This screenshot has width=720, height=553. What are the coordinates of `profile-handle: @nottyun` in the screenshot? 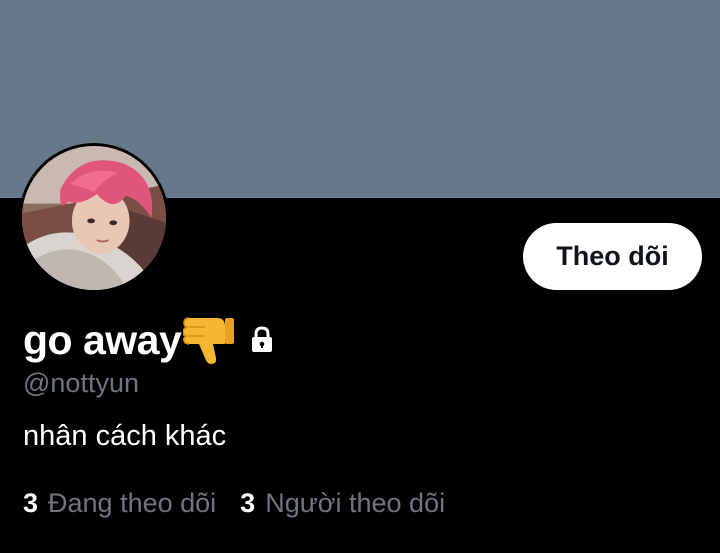 It's located at (81, 383).